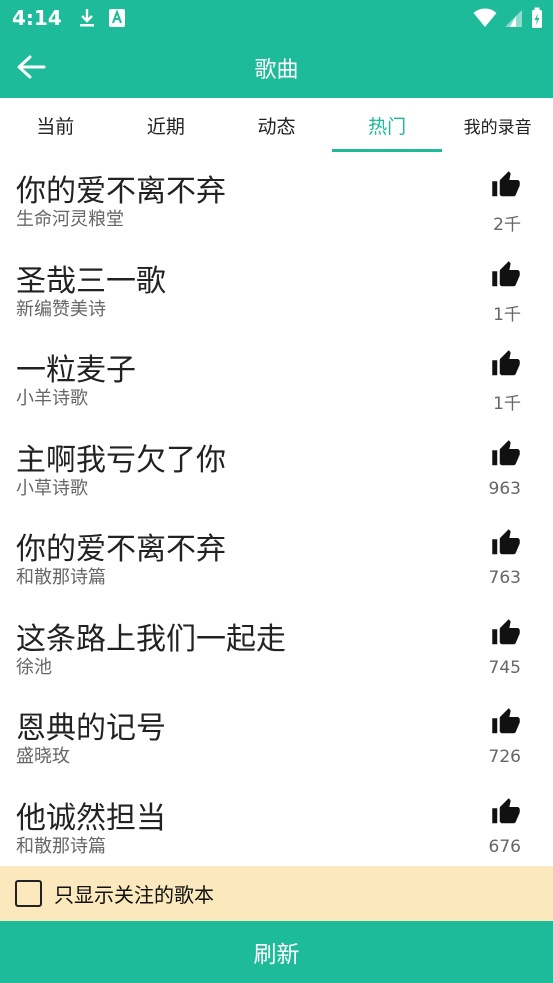 The height and width of the screenshot is (983, 553). I want to click on song-title: 一粒麦子, so click(76, 370).